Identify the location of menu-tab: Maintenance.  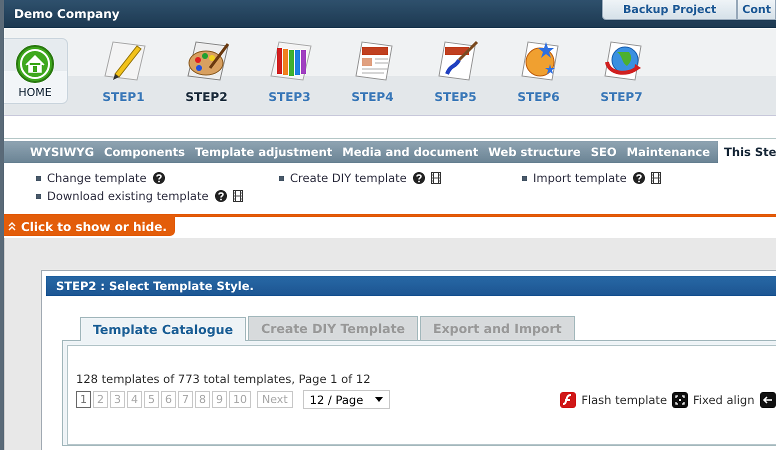
(669, 152).